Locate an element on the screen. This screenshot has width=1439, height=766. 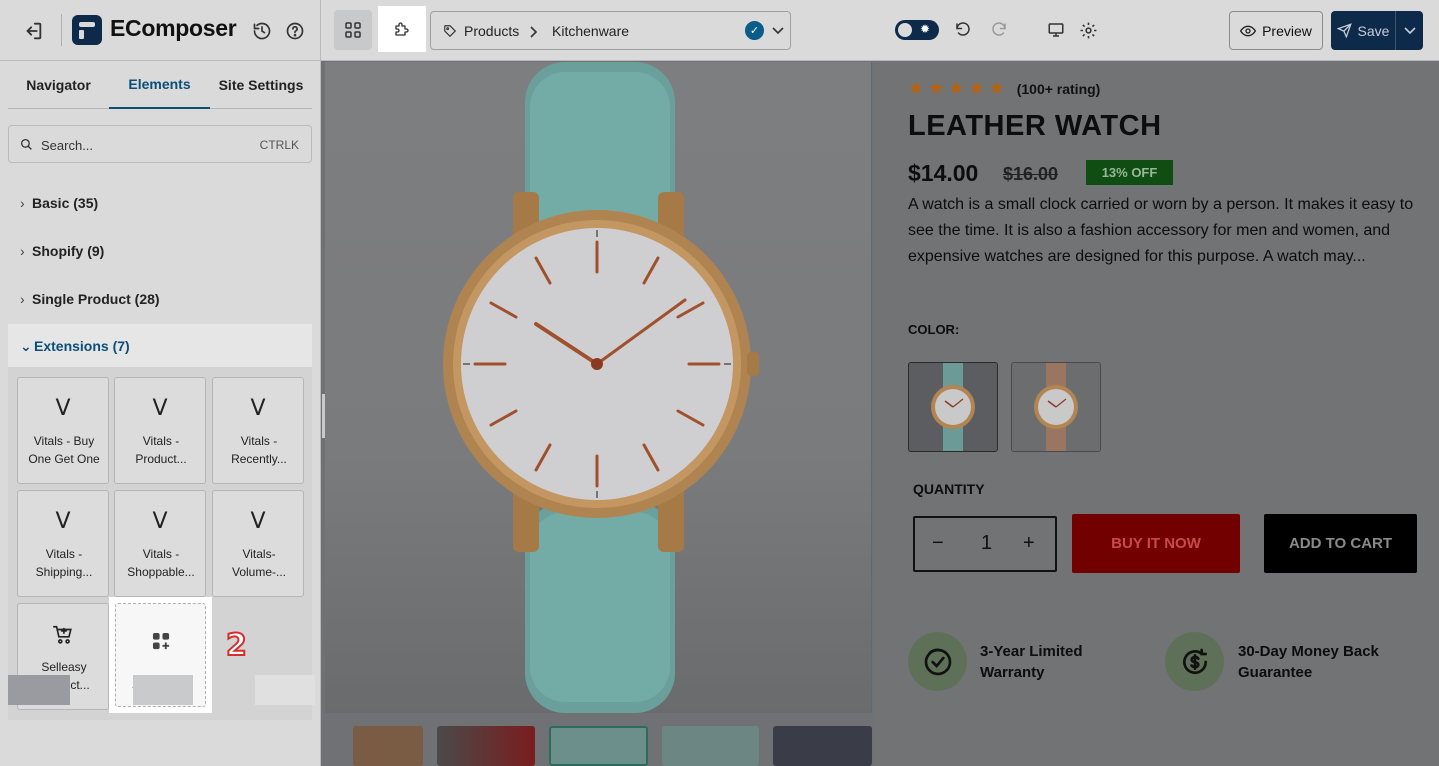
save-button: Save is located at coordinates (1363, 30).